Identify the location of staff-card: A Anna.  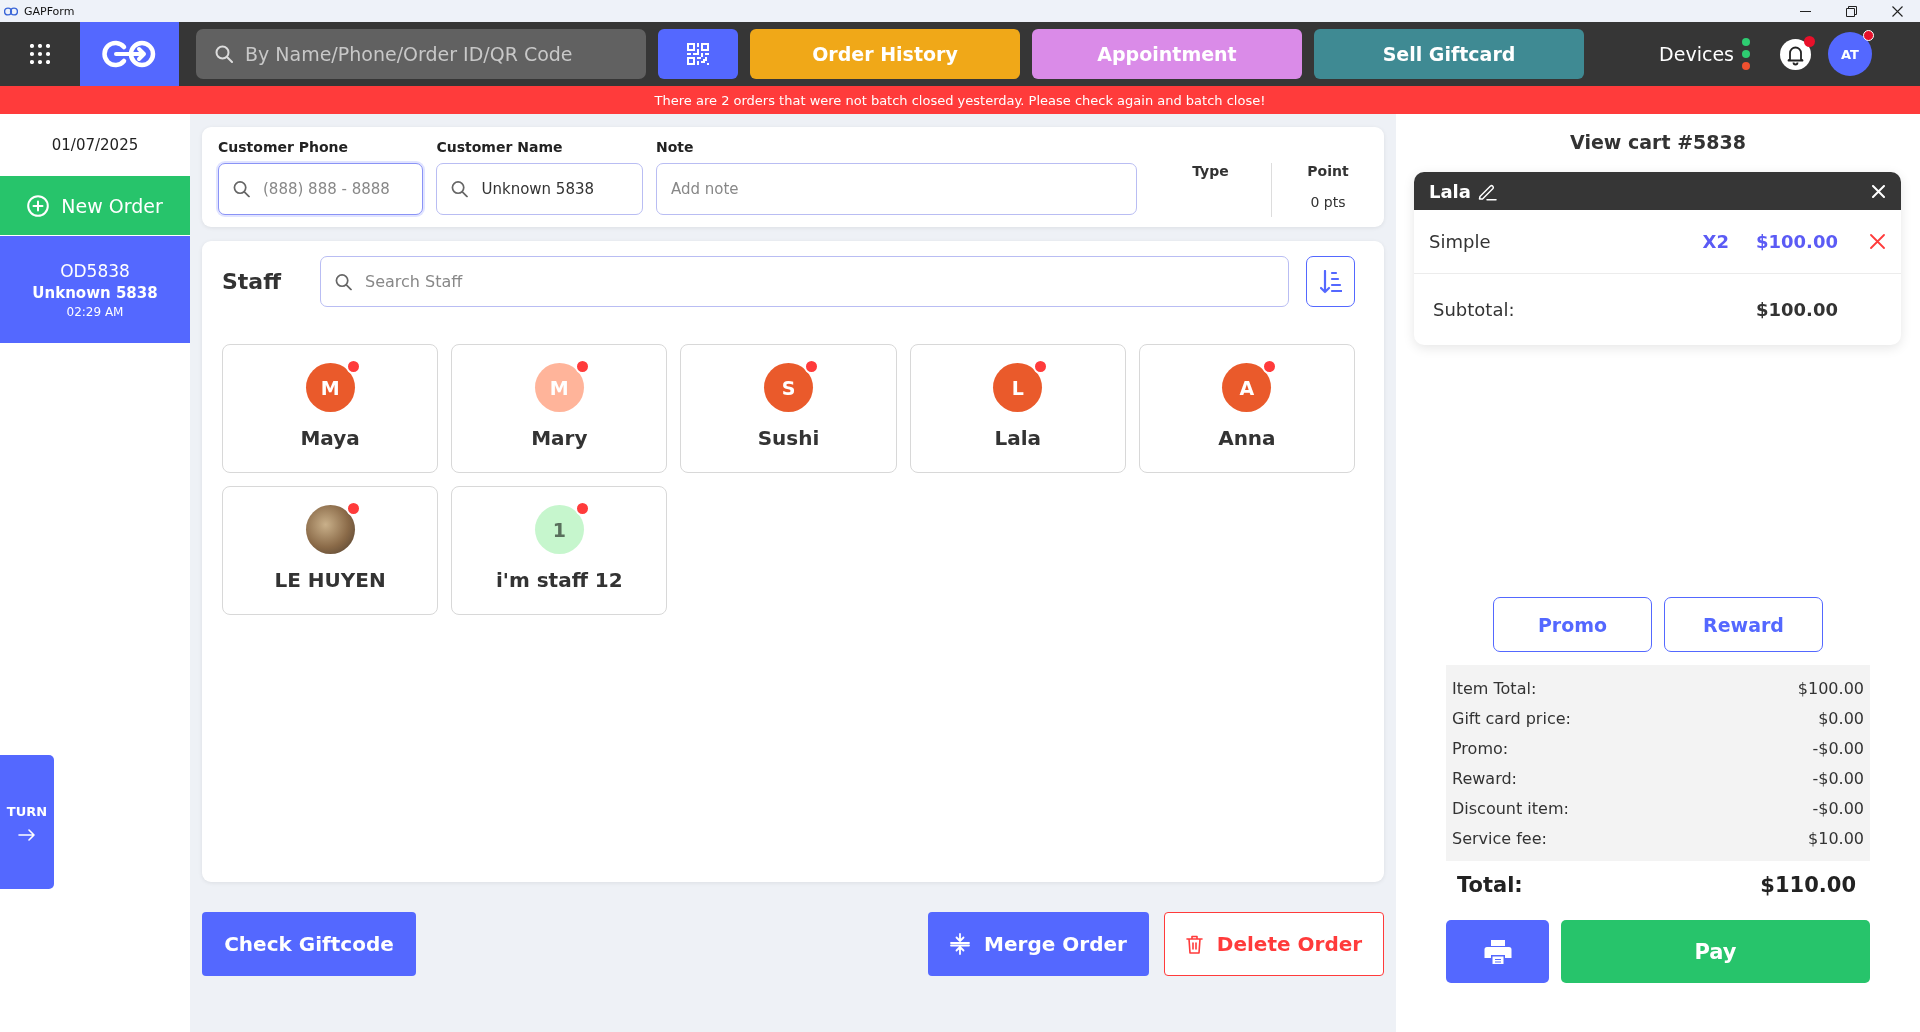
(1246, 408).